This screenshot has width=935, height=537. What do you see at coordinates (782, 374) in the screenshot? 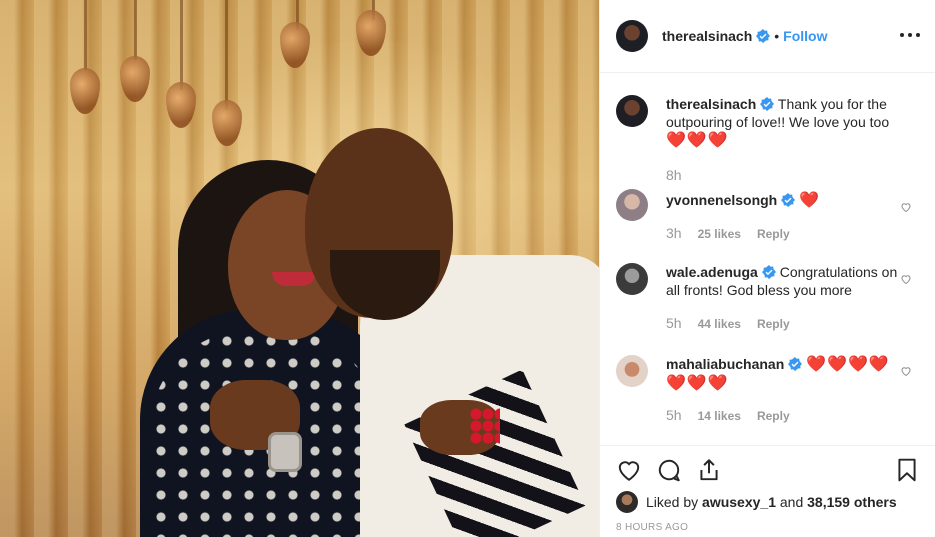
I see `comment-body: mahaliabuchanan ❤️❤️❤️❤️❤️❤️❤️` at bounding box center [782, 374].